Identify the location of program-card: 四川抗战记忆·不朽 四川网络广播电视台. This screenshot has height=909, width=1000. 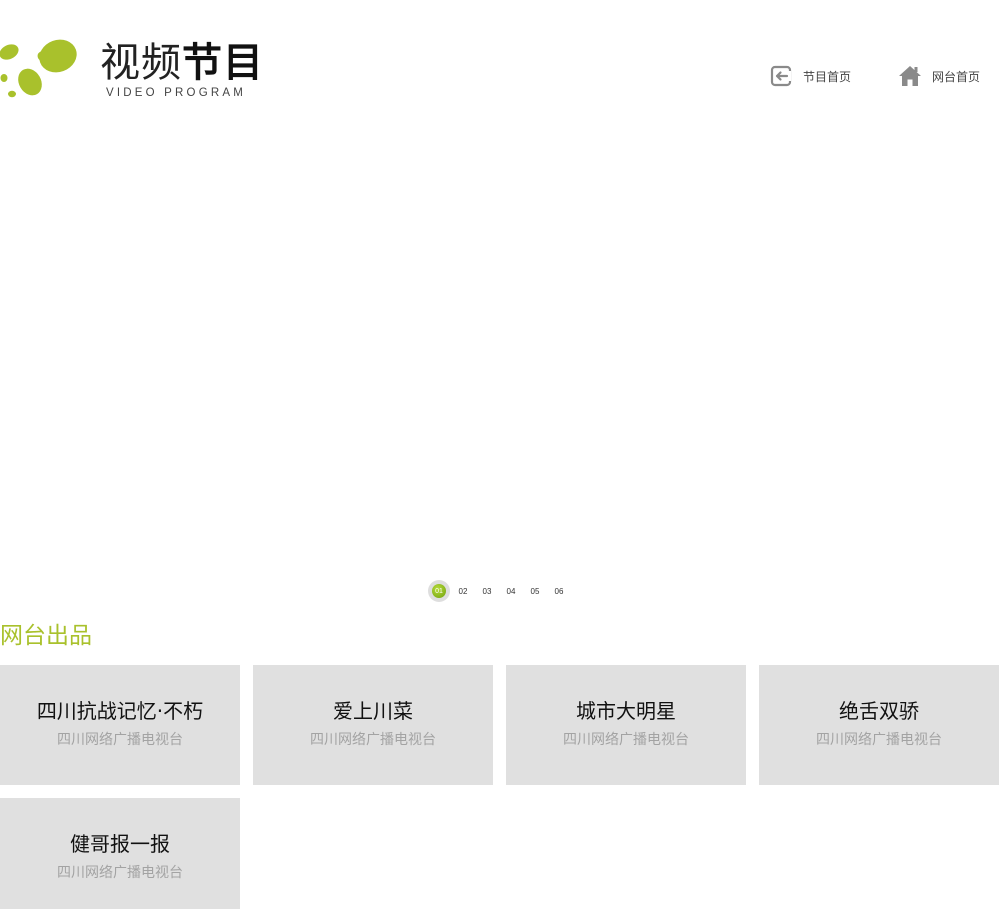
(120, 725).